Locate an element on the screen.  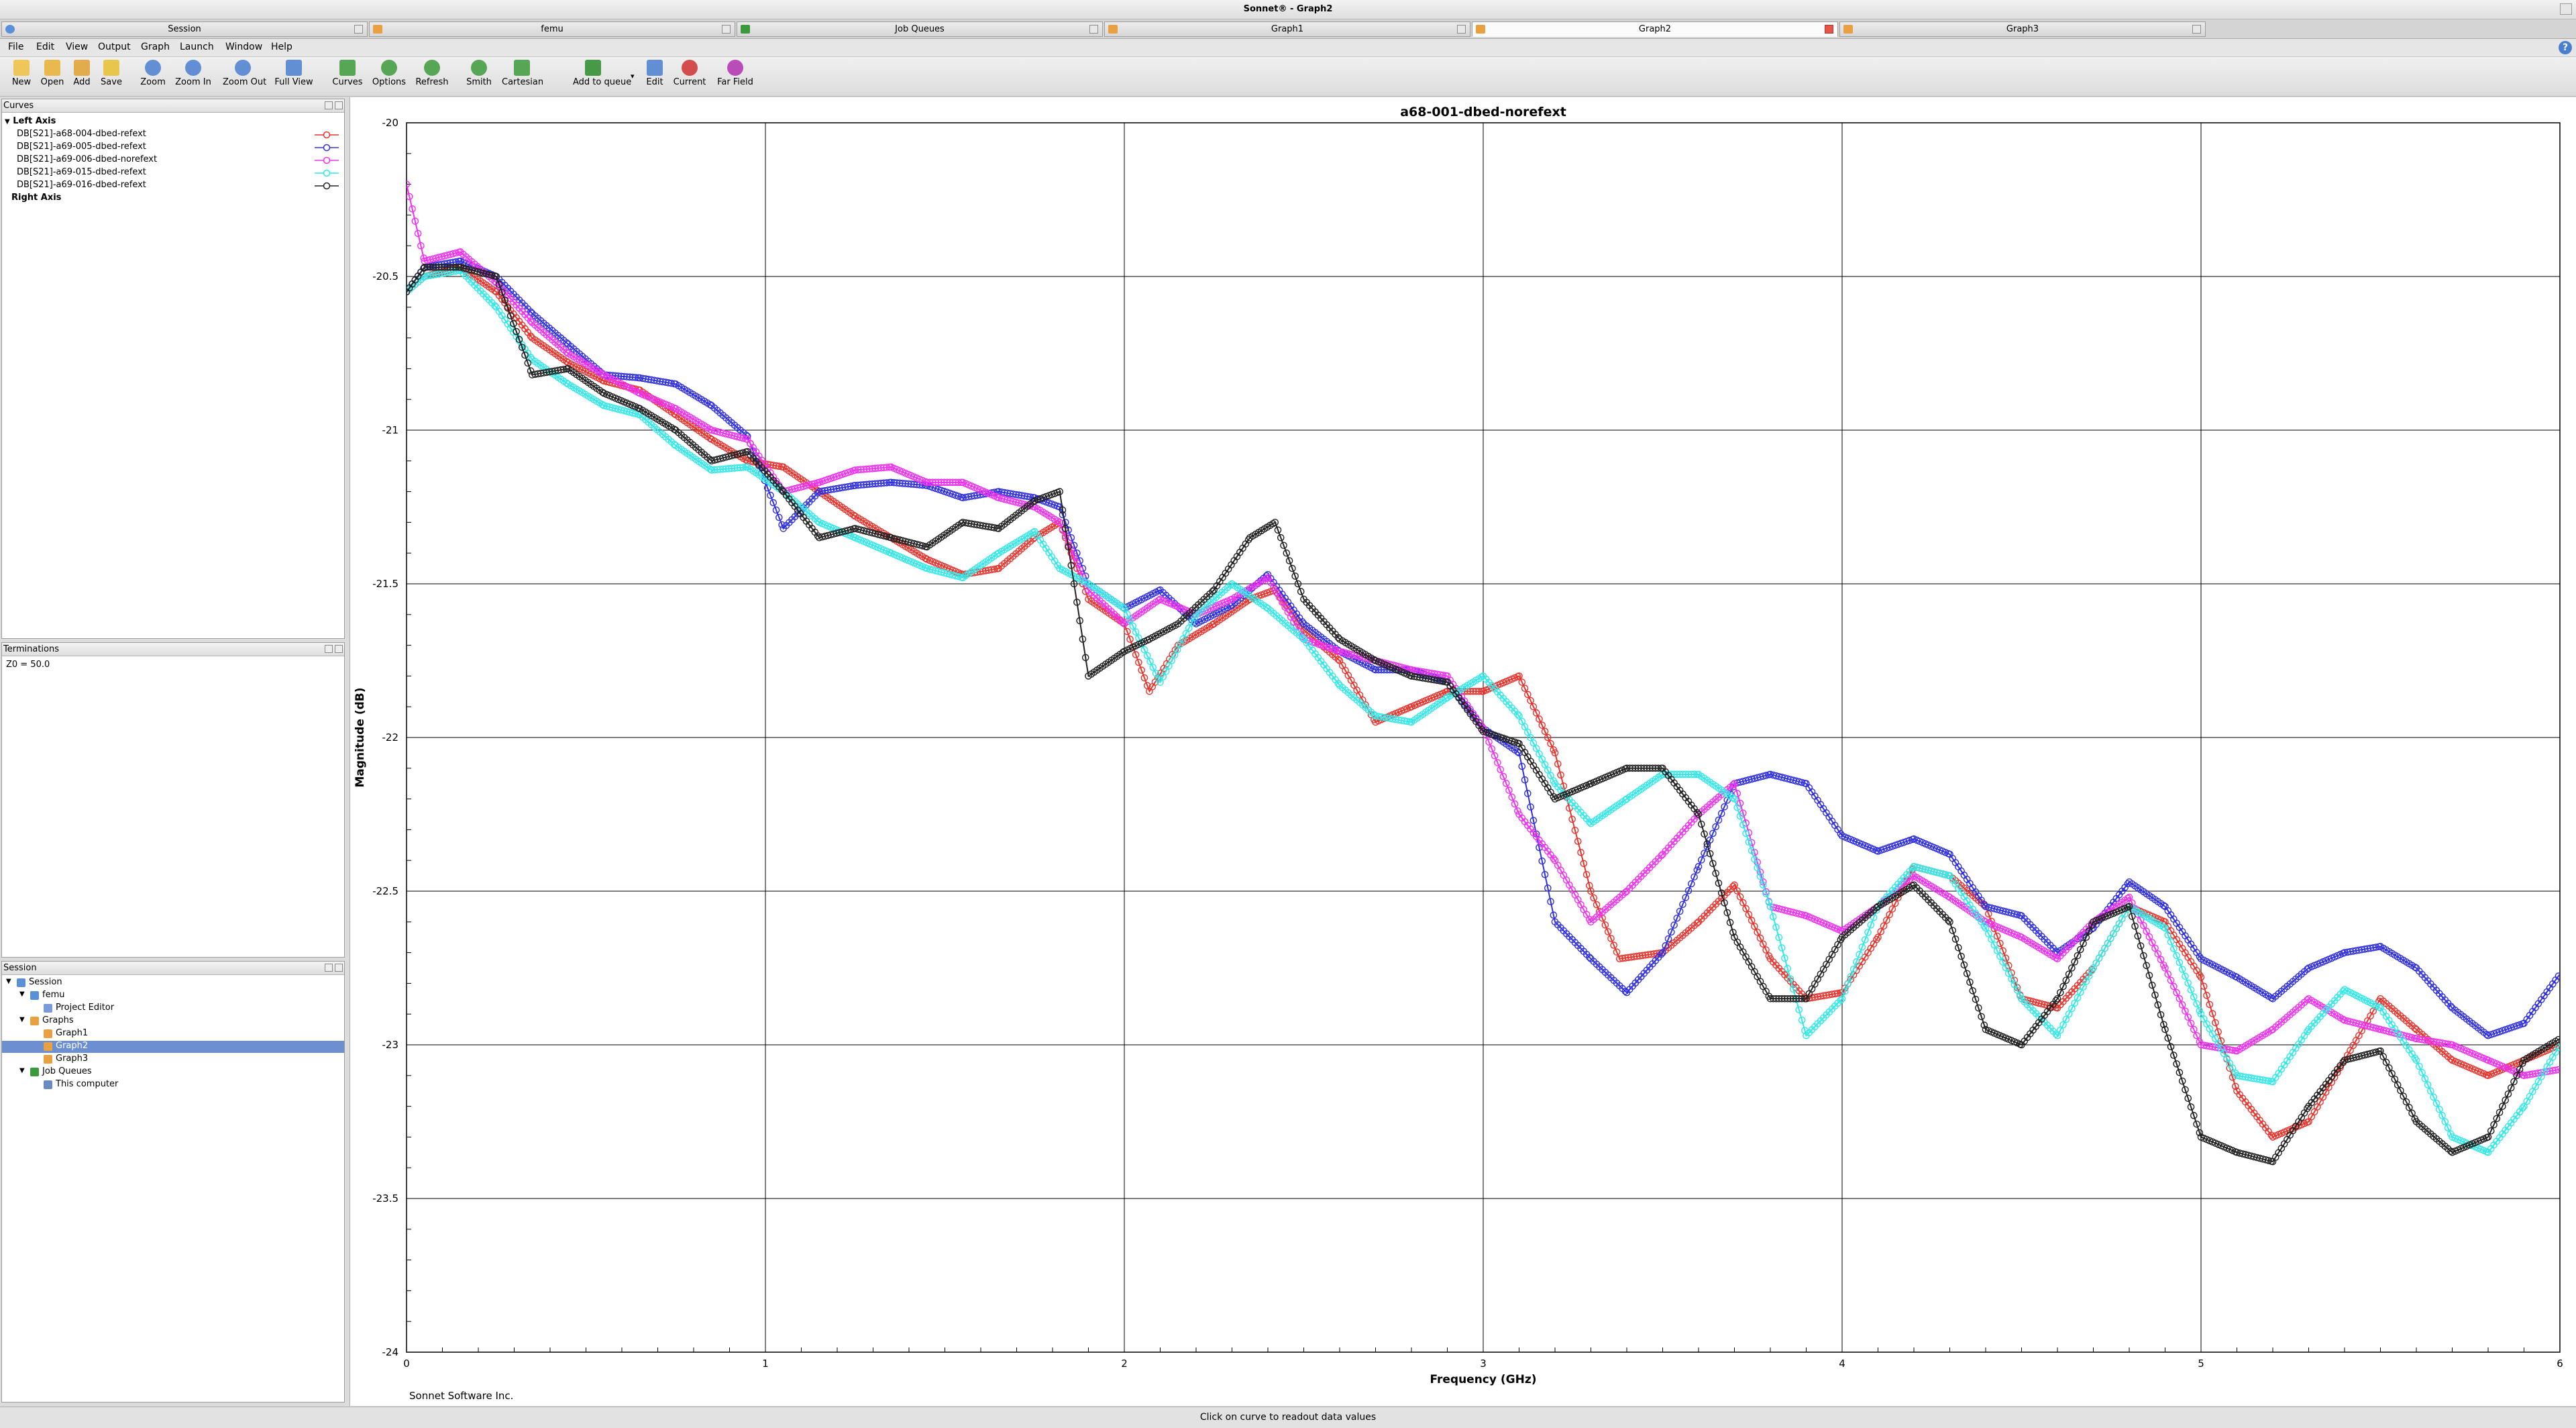
toolbar-button-label: Zoom is located at coordinates (153, 82).